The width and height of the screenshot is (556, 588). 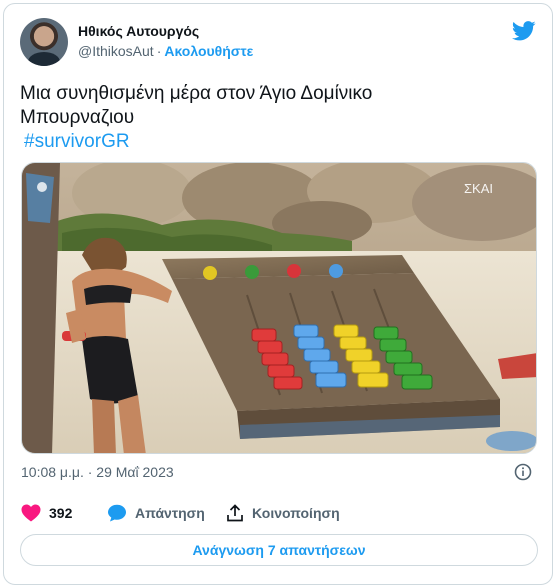 What do you see at coordinates (270, 142) in the screenshot?
I see `hashtag-link: #survivorGR` at bounding box center [270, 142].